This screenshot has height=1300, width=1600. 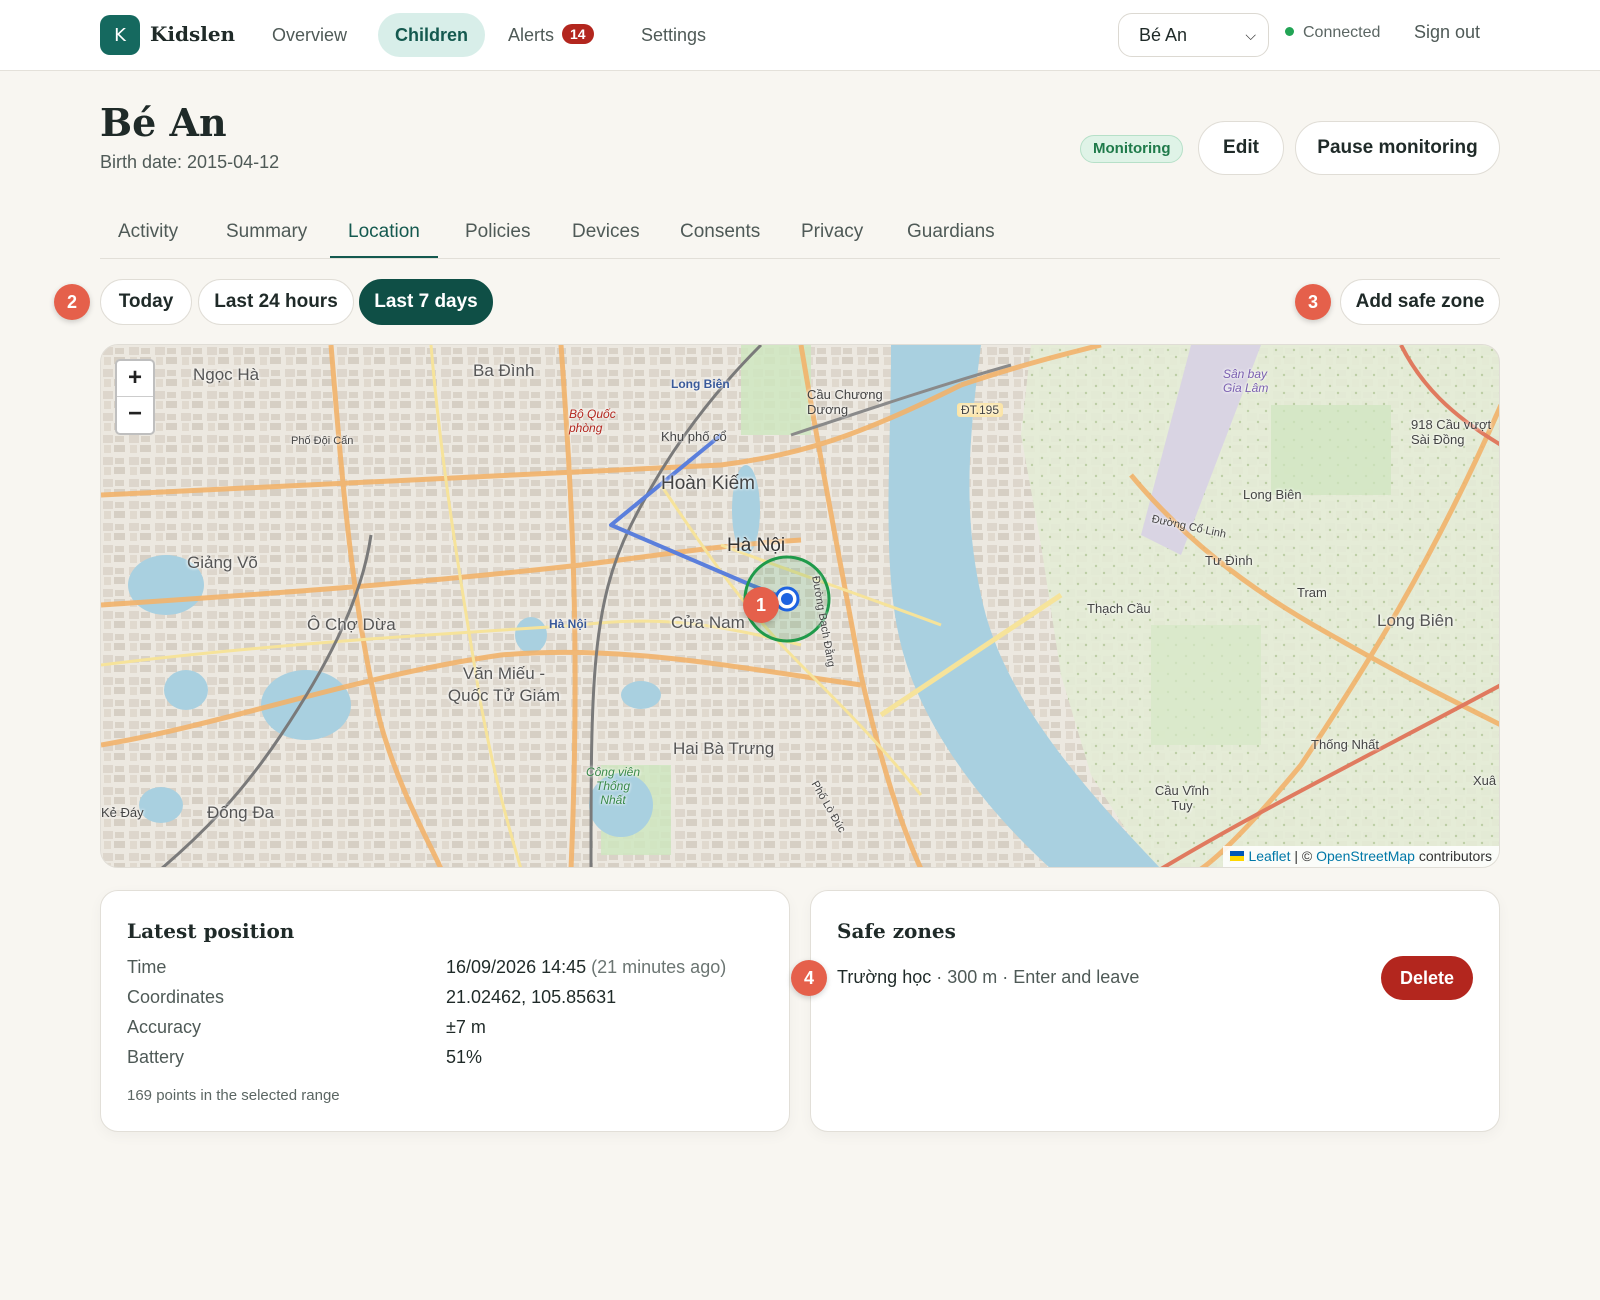 What do you see at coordinates (156, 1057) in the screenshot?
I see `battery-label: Battery` at bounding box center [156, 1057].